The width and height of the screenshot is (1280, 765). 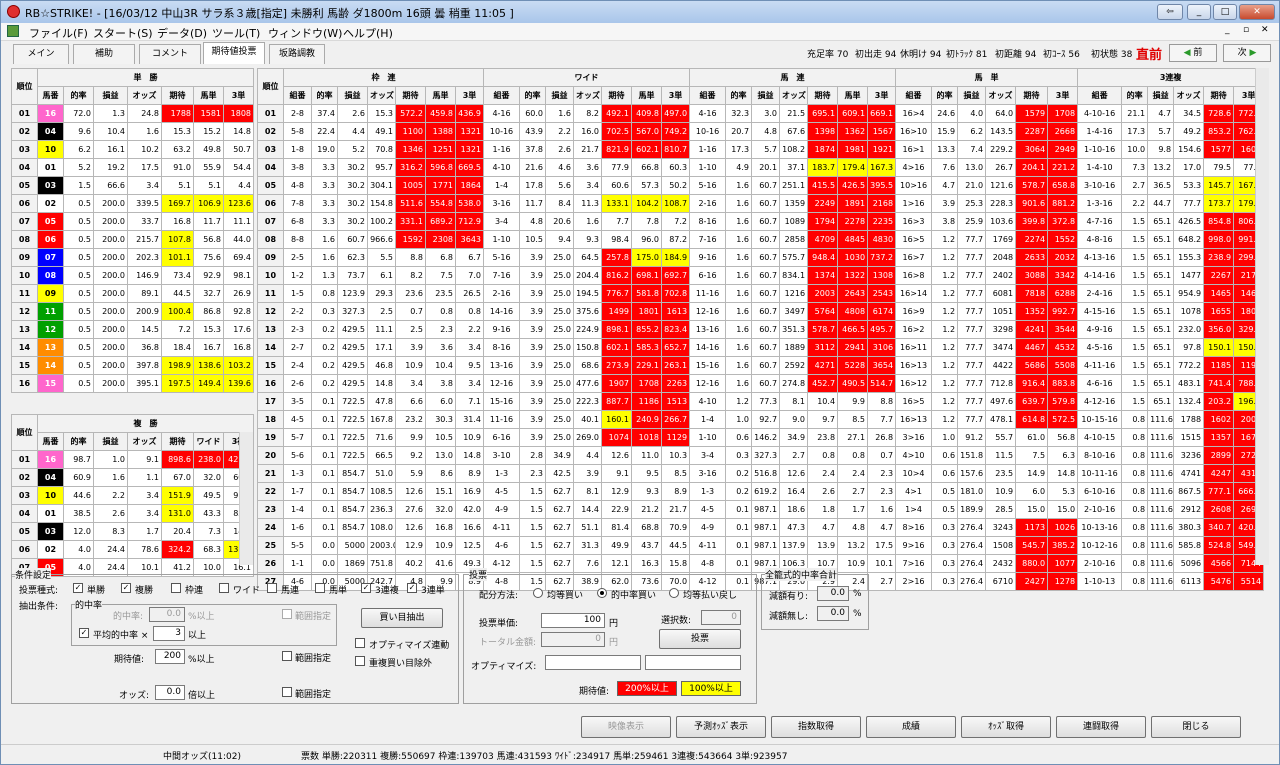 I want to click on doc-close-button: ✕, so click(x=1265, y=30).